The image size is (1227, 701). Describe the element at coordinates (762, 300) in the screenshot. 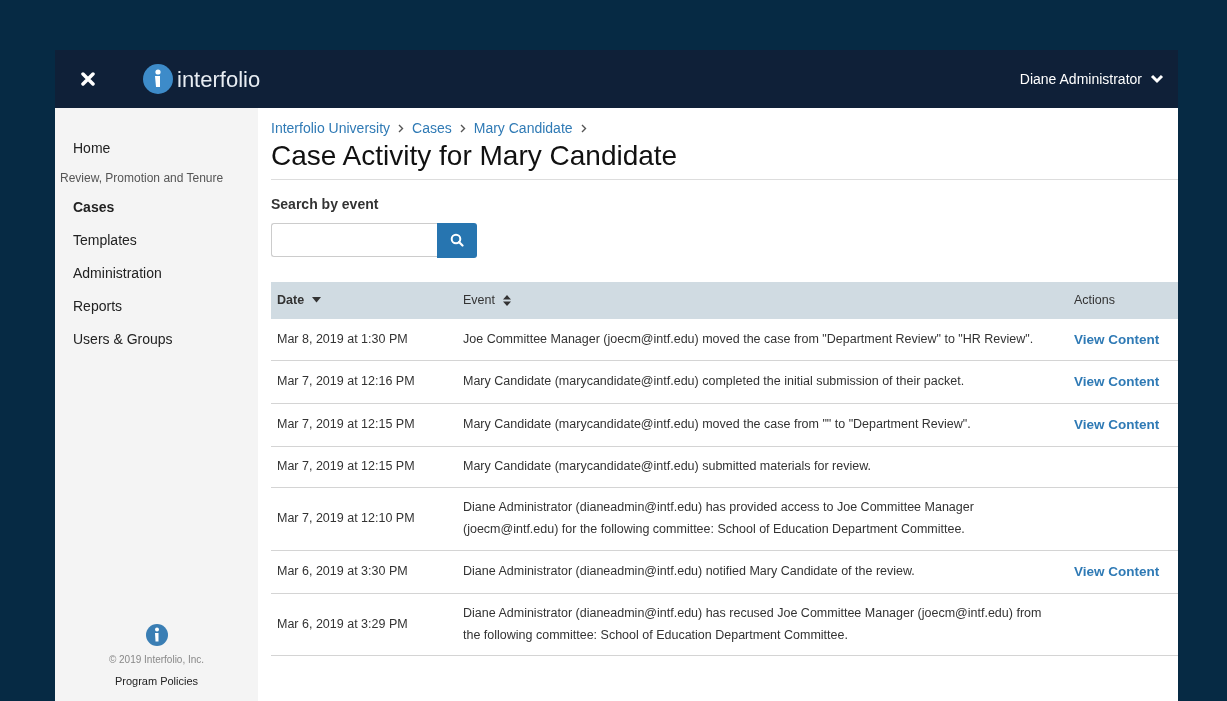

I see `column-header: Event` at that location.